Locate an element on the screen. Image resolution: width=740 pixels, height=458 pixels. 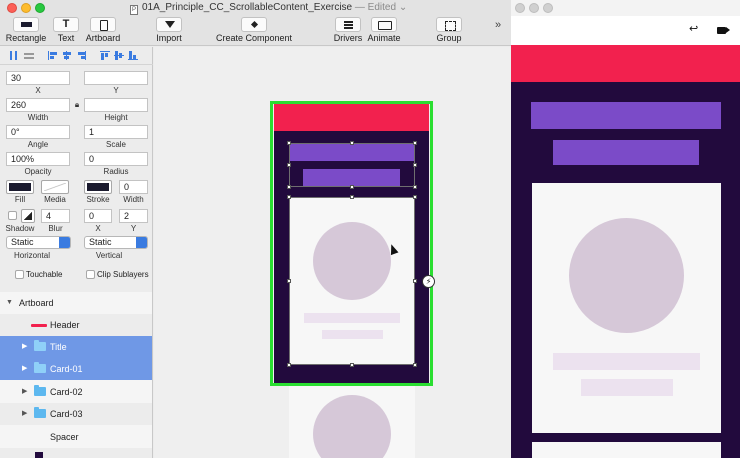
layer-row-title: ▶ Title is located at coordinates (76, 347).